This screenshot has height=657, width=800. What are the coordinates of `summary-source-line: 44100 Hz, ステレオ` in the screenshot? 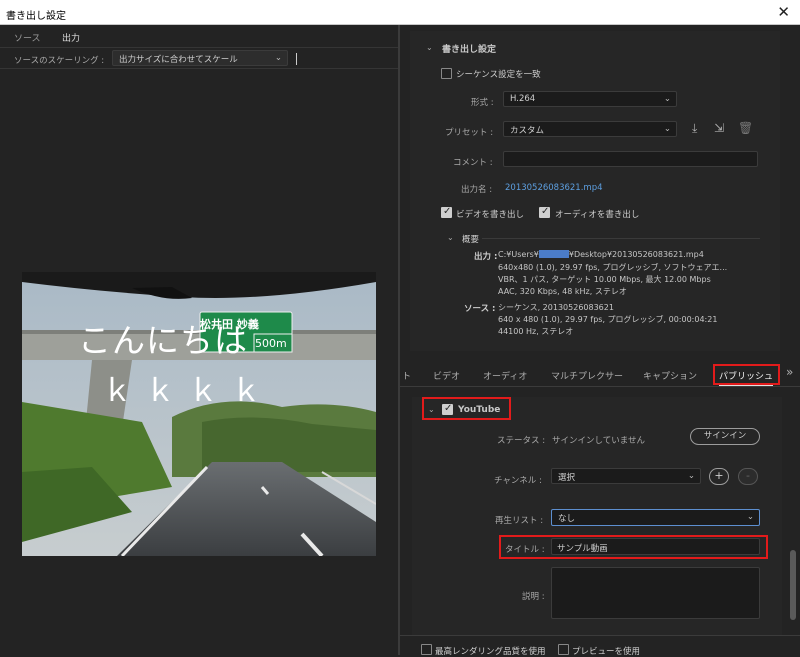 It's located at (536, 331).